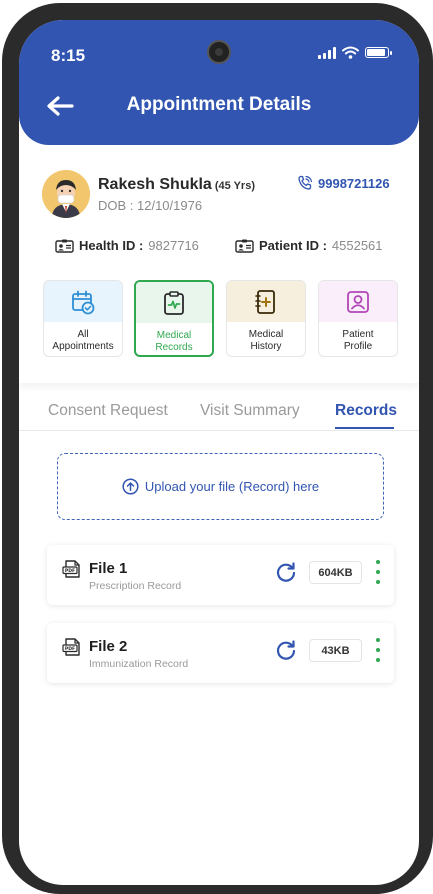  I want to click on tile-label: Patient Profile, so click(358, 340).